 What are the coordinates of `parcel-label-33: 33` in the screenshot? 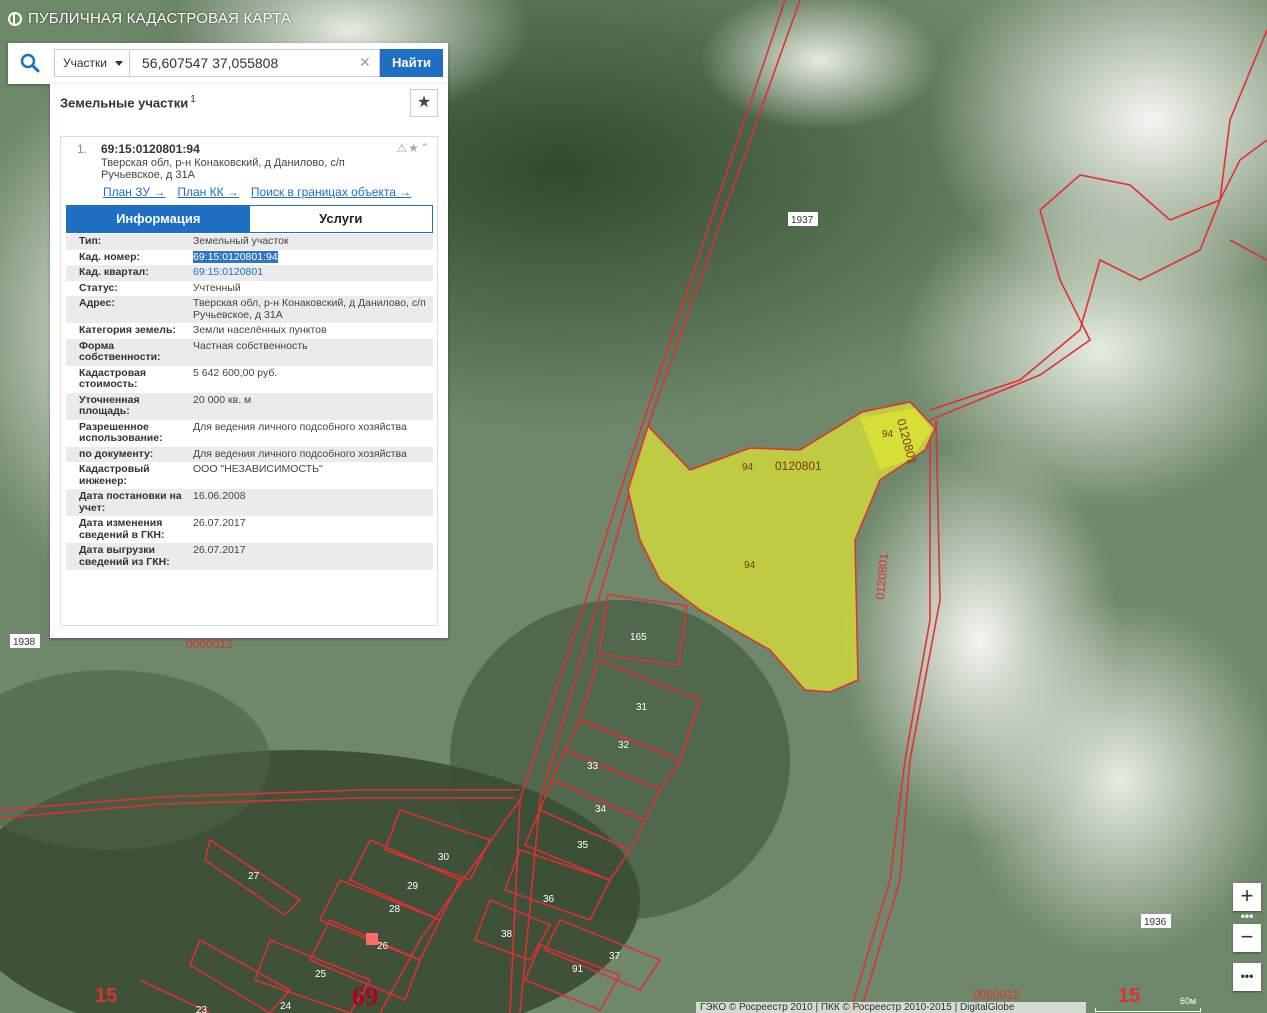 It's located at (593, 766).